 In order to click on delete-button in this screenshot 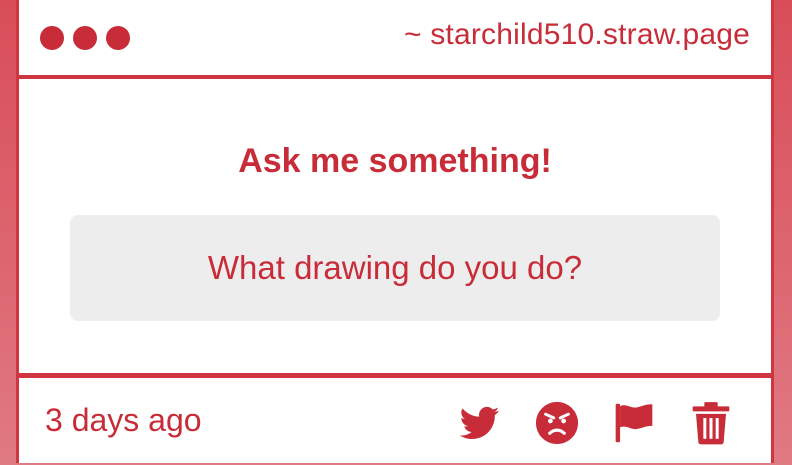, I will do `click(711, 423)`.